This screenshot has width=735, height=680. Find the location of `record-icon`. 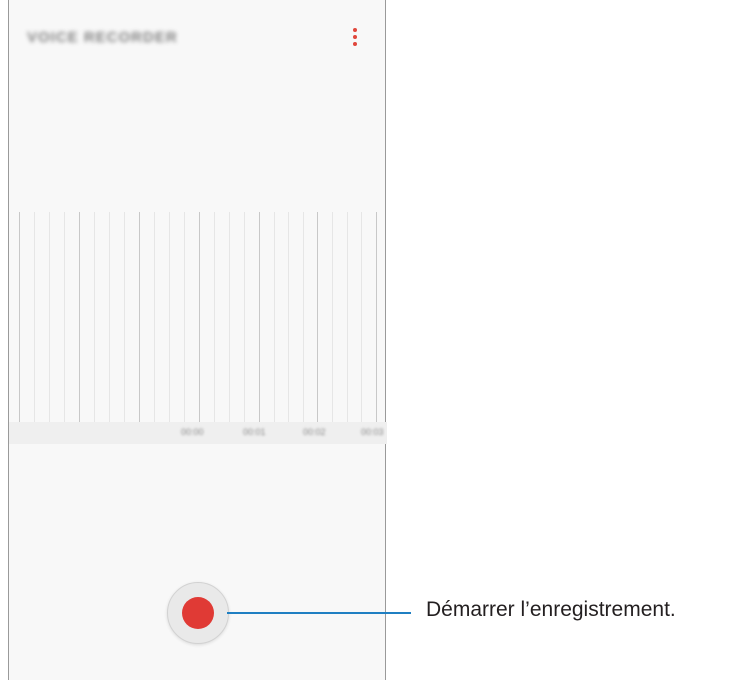

record-icon is located at coordinates (198, 613).